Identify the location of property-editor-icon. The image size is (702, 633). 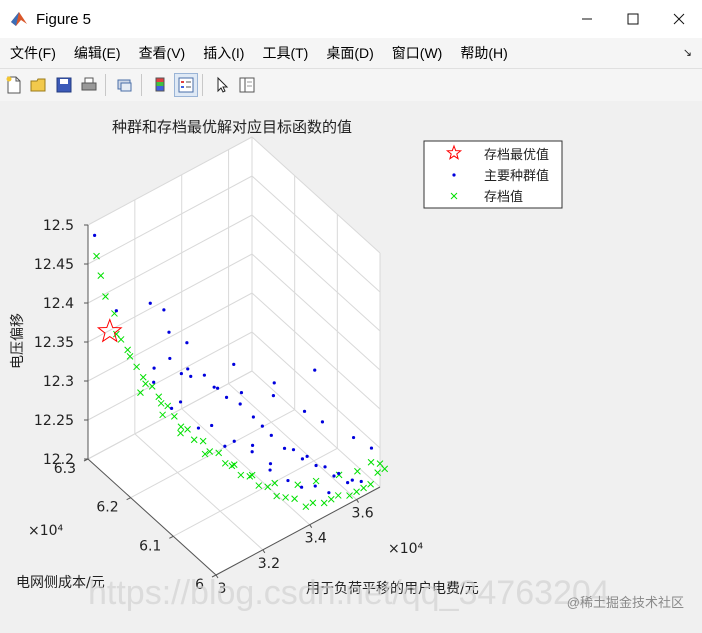
(247, 85).